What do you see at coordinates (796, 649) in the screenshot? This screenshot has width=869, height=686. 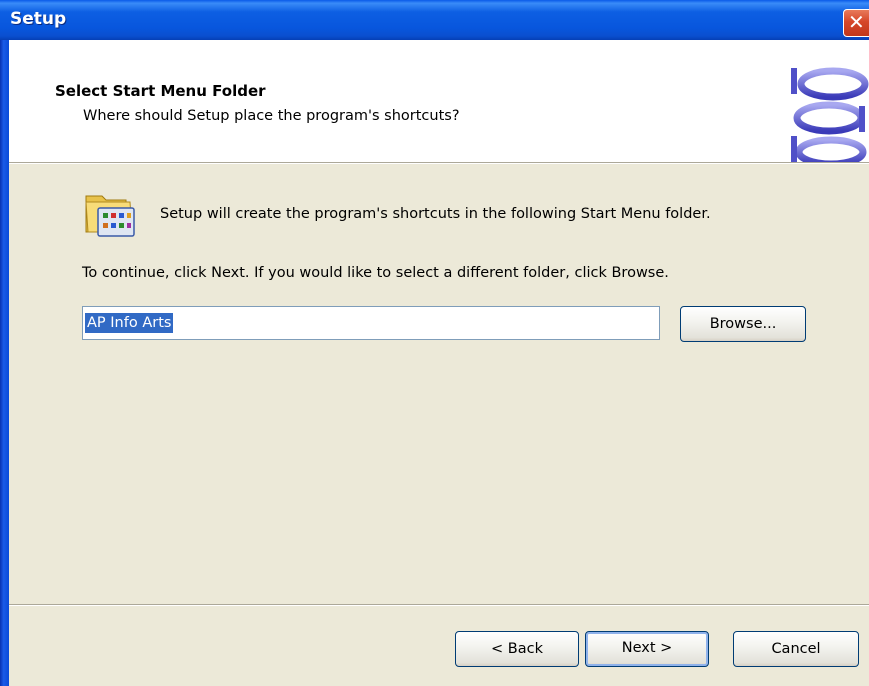 I see `cancel-button: Cancel` at bounding box center [796, 649].